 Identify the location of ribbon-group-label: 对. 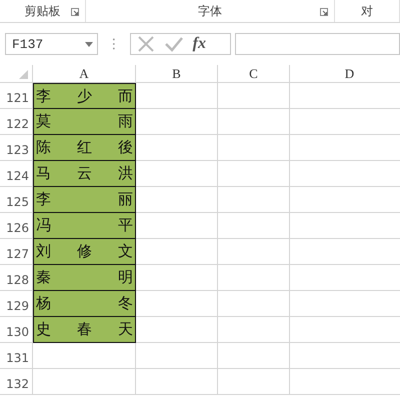
(367, 11).